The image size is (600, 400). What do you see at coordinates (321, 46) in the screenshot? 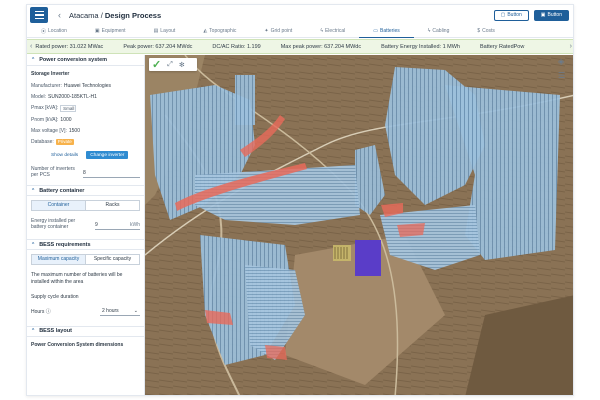
I see `metric-max-peak-power: Max peak power: 637.204 MWdc` at bounding box center [321, 46].